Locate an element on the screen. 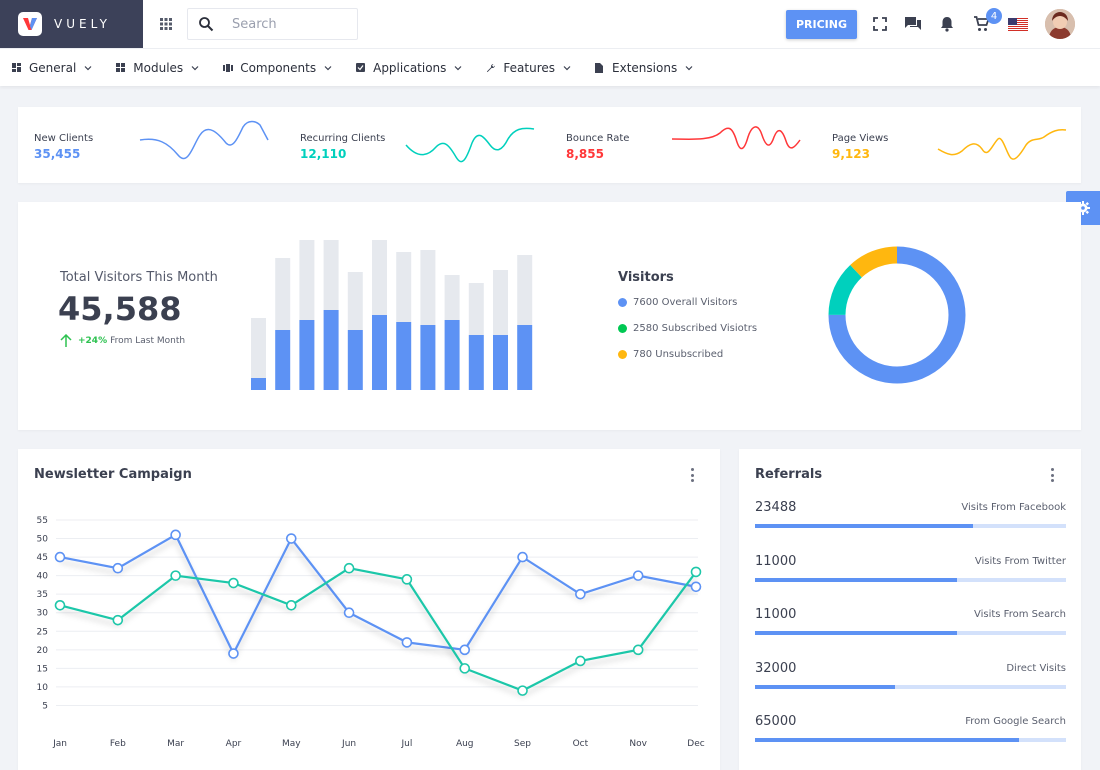 This screenshot has width=1100, height=770. referral-row: 23488 Visits From Facebook is located at coordinates (910, 520).